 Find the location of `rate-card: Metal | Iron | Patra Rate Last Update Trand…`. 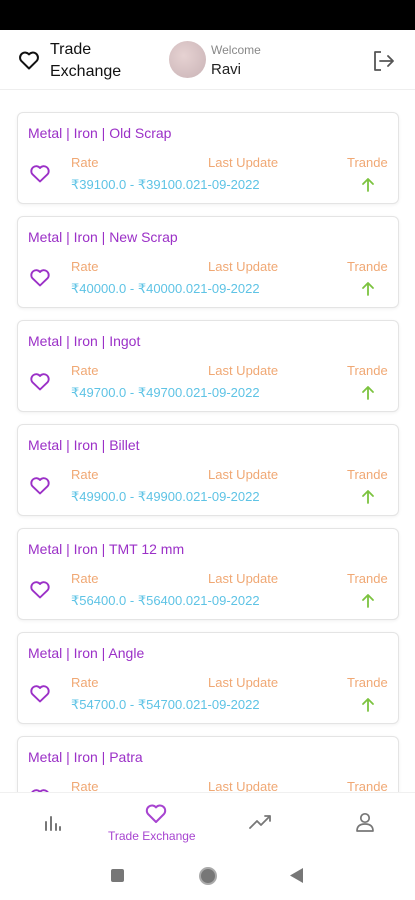

rate-card: Metal | Iron | Patra Rate Last Update Trand… is located at coordinates (208, 764).